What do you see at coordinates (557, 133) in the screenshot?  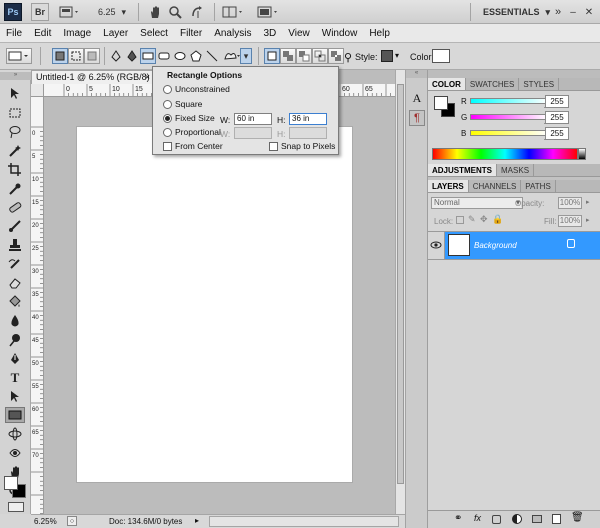 I see `blue-value-field: 255` at bounding box center [557, 133].